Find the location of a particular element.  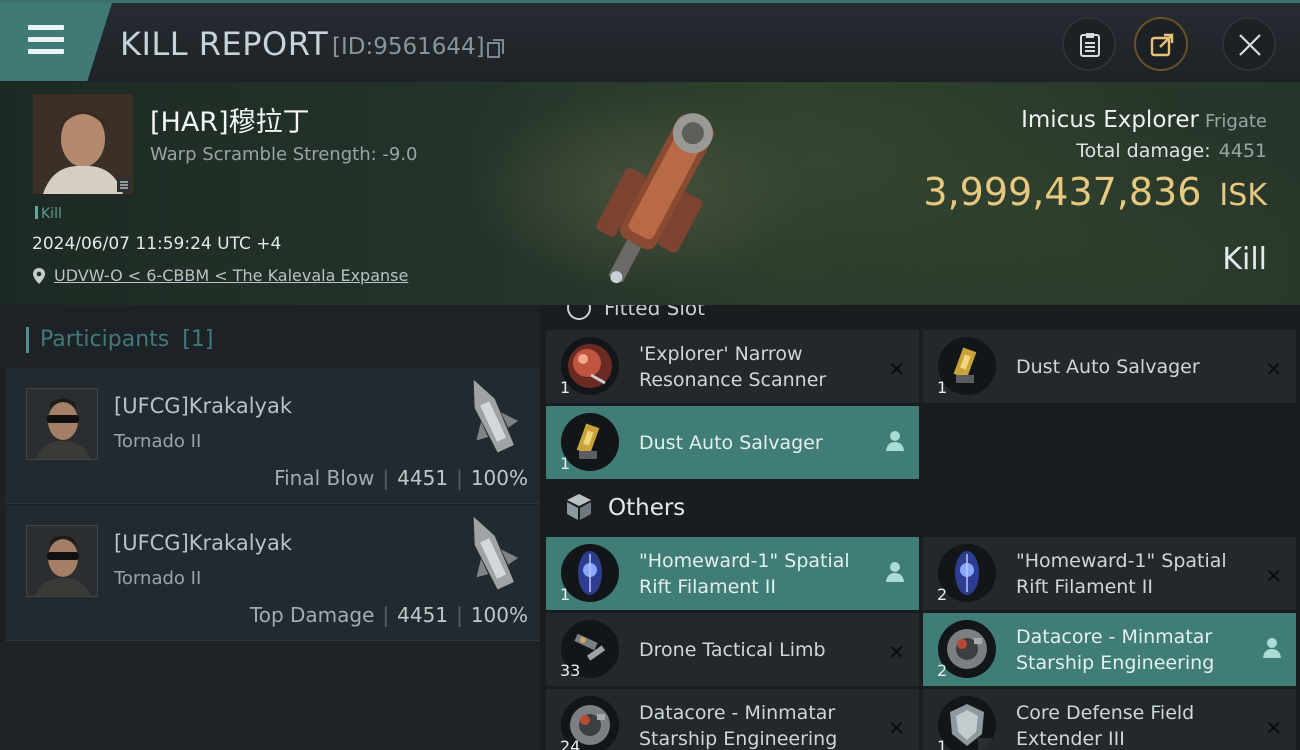

kill-tag: Kill is located at coordinates (48, 214).